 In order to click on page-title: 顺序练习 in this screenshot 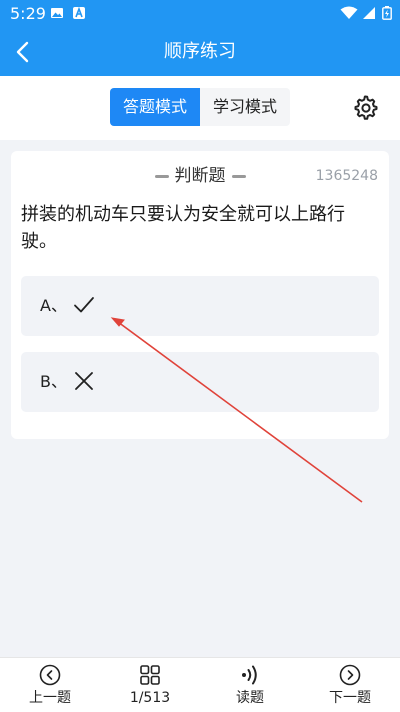, I will do `click(200, 51)`.